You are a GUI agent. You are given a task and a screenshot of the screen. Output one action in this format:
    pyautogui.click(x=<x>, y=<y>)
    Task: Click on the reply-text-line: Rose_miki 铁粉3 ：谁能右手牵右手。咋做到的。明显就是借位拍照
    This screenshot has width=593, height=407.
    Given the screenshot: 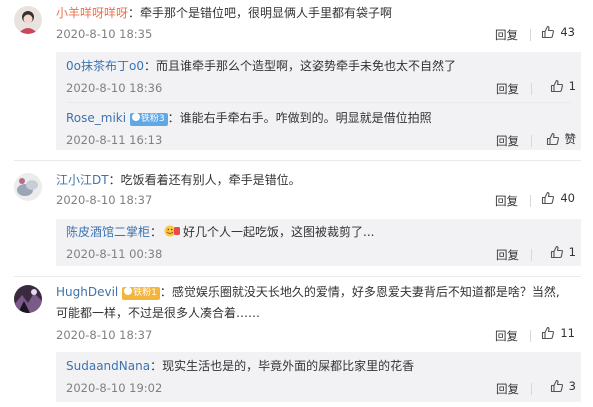 What is the action you would take?
    pyautogui.click(x=318, y=118)
    